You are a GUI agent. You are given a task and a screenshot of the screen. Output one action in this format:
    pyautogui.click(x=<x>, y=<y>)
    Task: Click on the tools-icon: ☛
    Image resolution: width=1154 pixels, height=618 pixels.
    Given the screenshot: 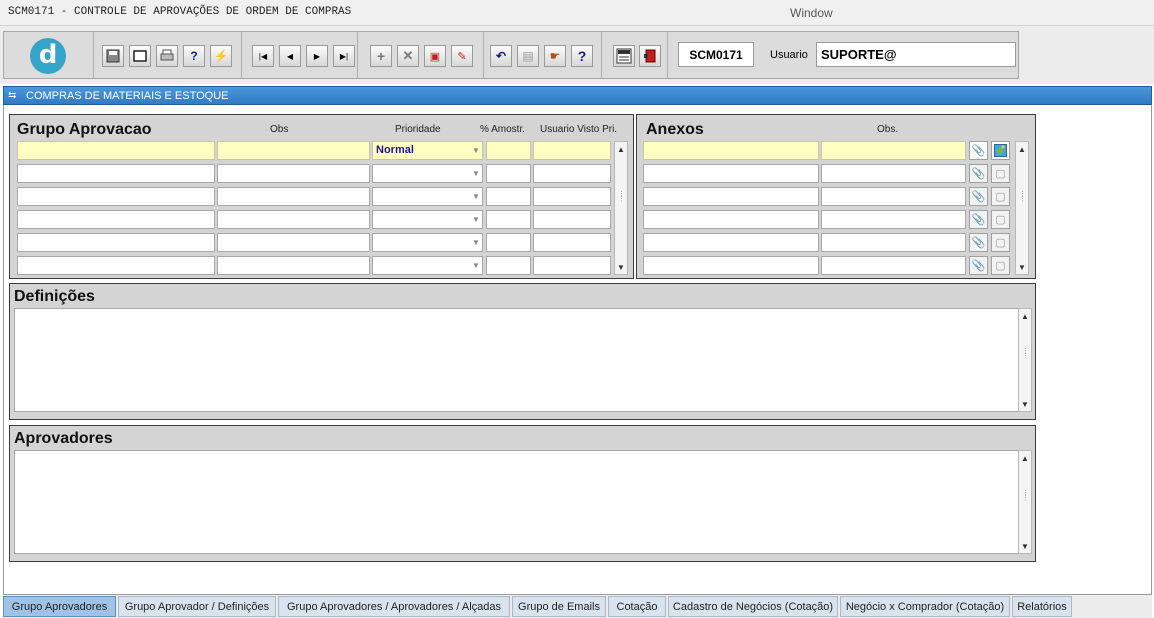 What is the action you would take?
    pyautogui.click(x=555, y=56)
    